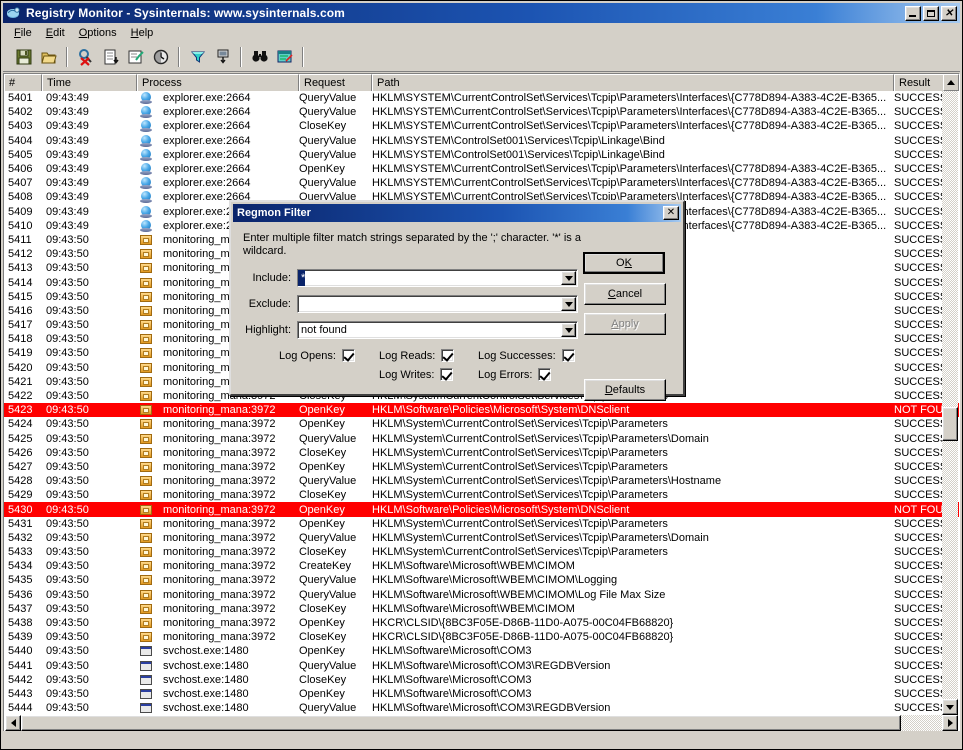  Describe the element at coordinates (625, 390) in the screenshot. I see `defaults-button: Defaults` at that location.